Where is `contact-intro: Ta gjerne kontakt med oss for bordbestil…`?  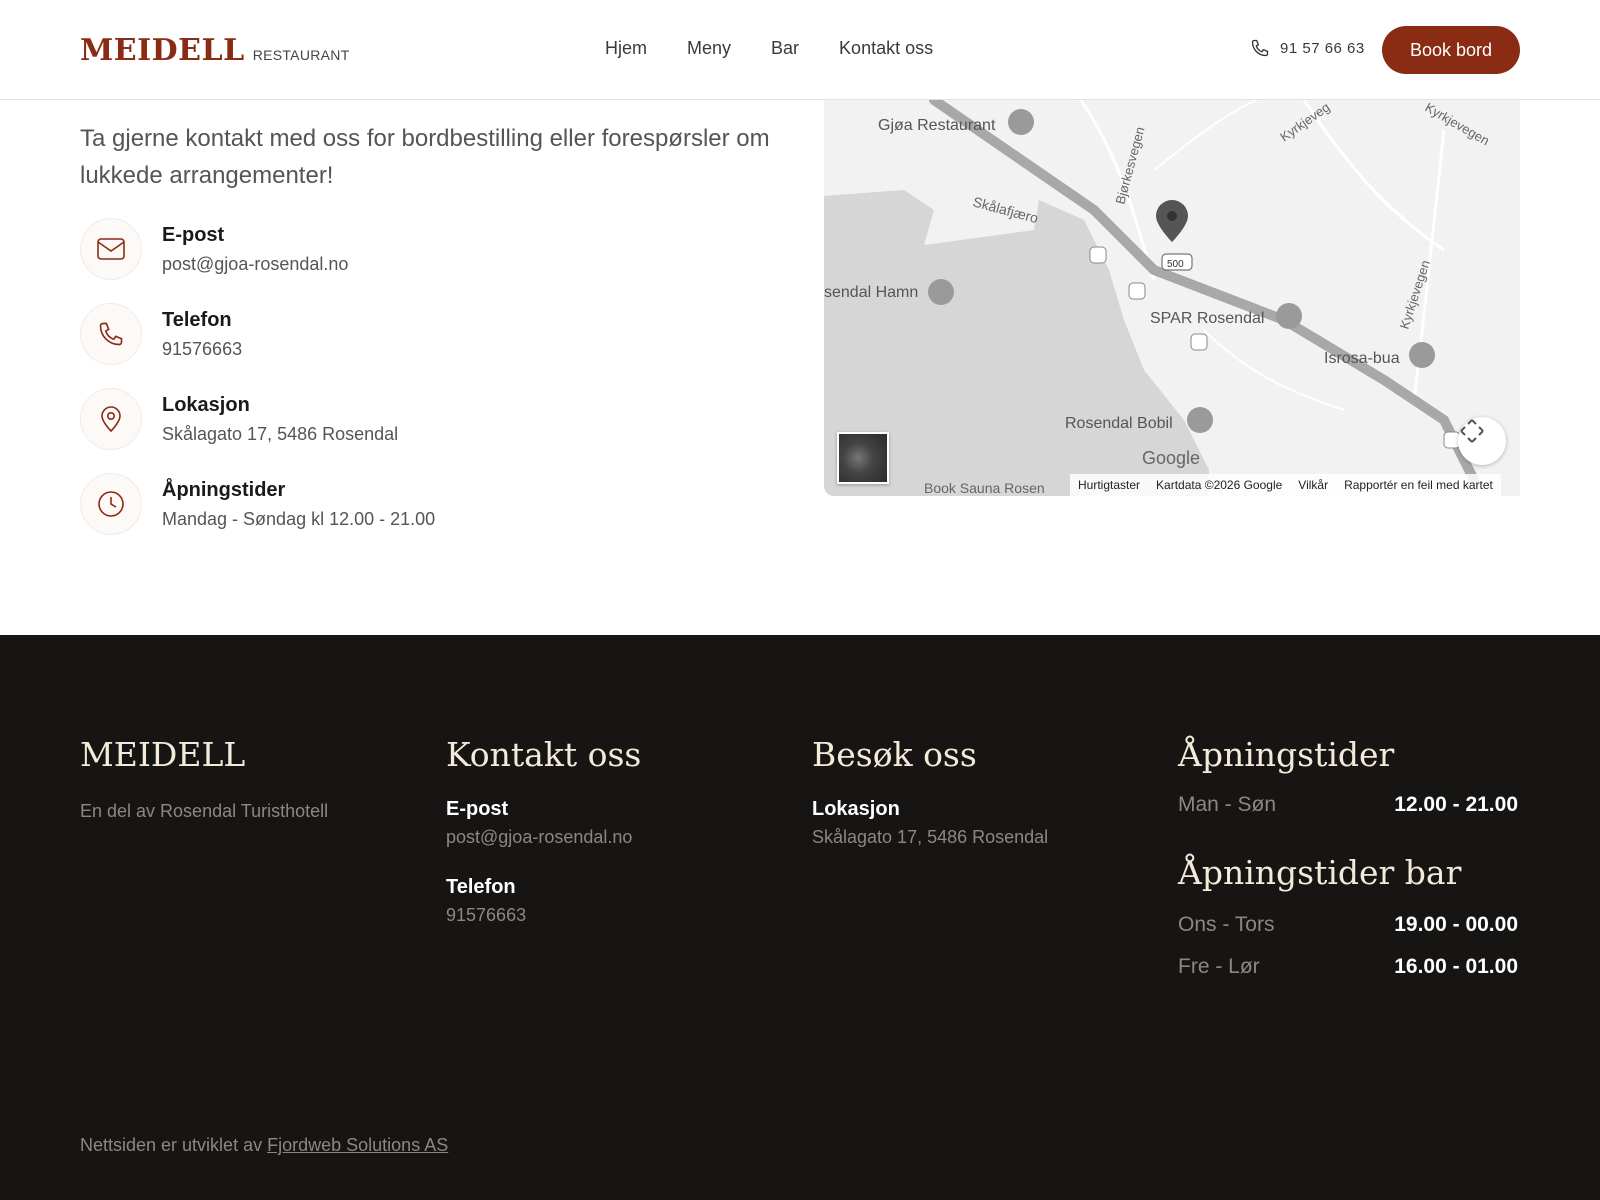
contact-intro: Ta gjerne kontakt med oss for bordbestil… is located at coordinates (425, 157).